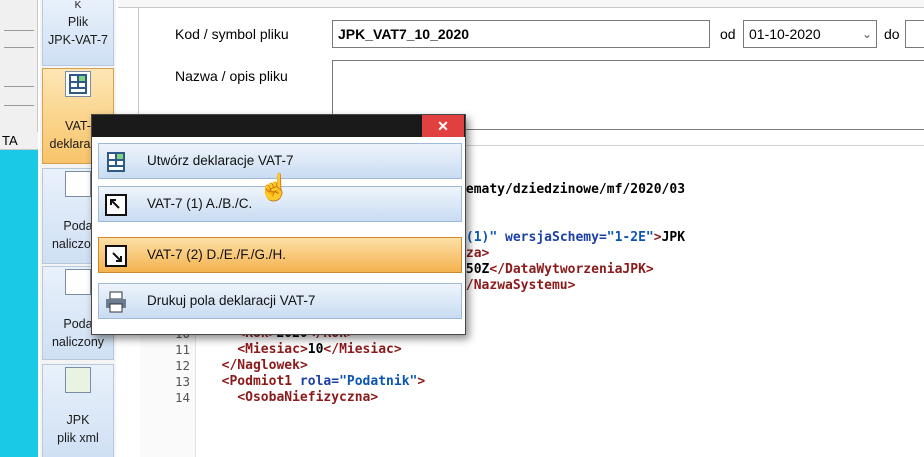 The width and height of the screenshot is (924, 457). What do you see at coordinates (308, 397) in the screenshot?
I see `code-line: <OsobaNiefizyczna>` at bounding box center [308, 397].